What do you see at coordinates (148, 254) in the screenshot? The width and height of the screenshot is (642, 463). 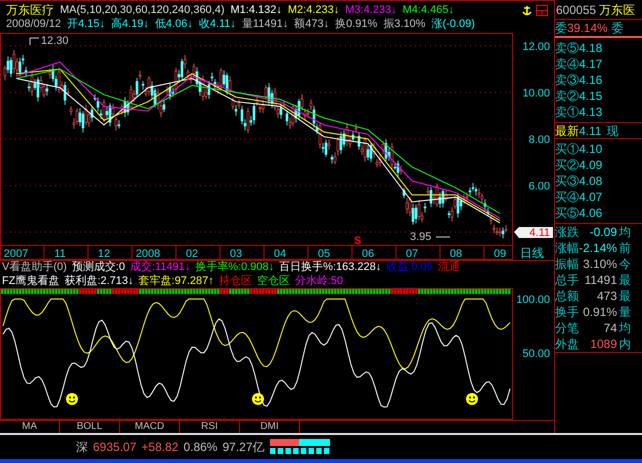 I see `date-label: 2008` at bounding box center [148, 254].